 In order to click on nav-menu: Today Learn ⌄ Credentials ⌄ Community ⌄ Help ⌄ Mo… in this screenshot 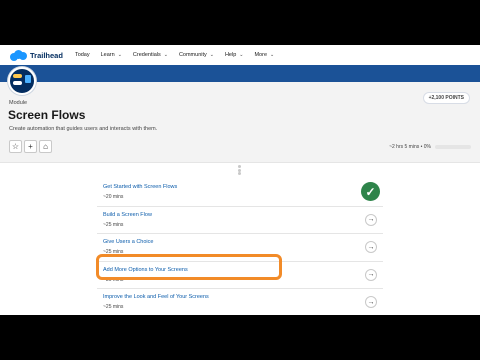, I will do `click(180, 55)`.